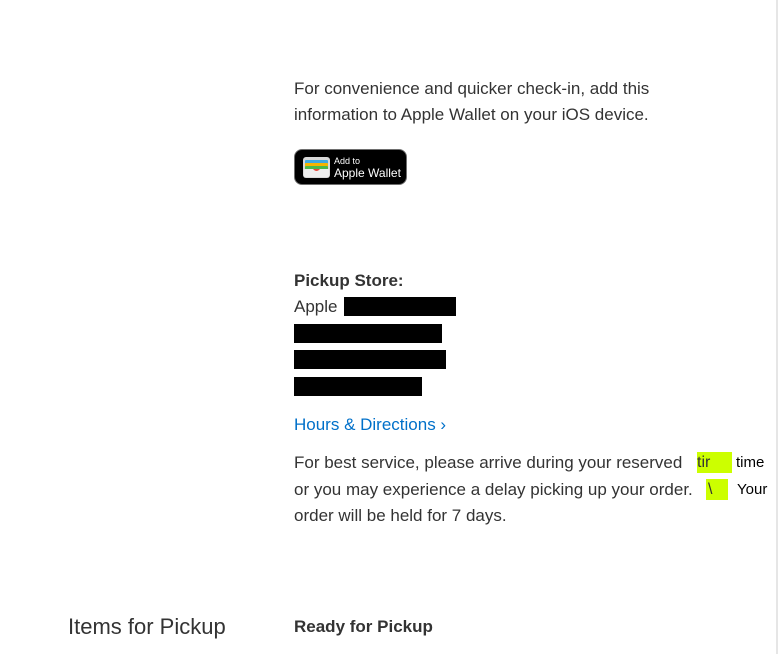 The height and width of the screenshot is (654, 778). I want to click on redacted-address-line1, so click(368, 333).